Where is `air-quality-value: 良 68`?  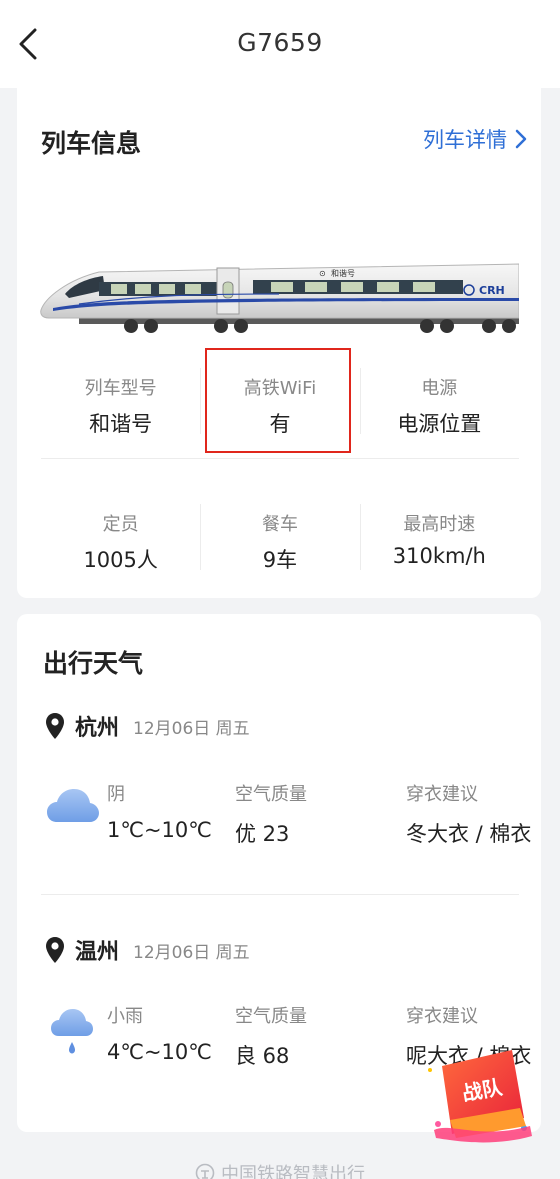 air-quality-value: 良 68 is located at coordinates (262, 1056).